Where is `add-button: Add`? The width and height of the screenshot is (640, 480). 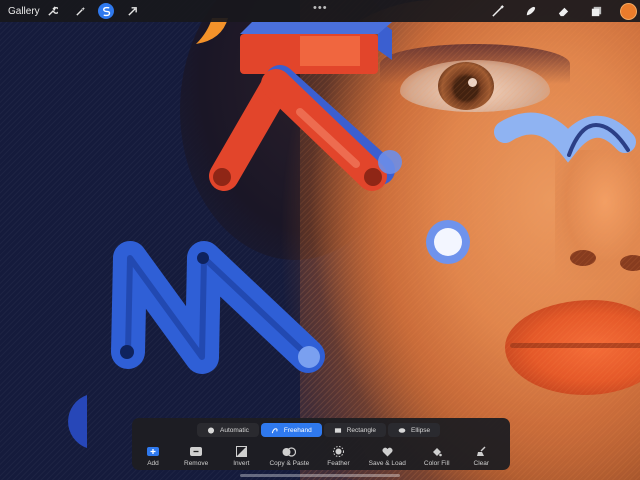 add-button: Add is located at coordinates (153, 456).